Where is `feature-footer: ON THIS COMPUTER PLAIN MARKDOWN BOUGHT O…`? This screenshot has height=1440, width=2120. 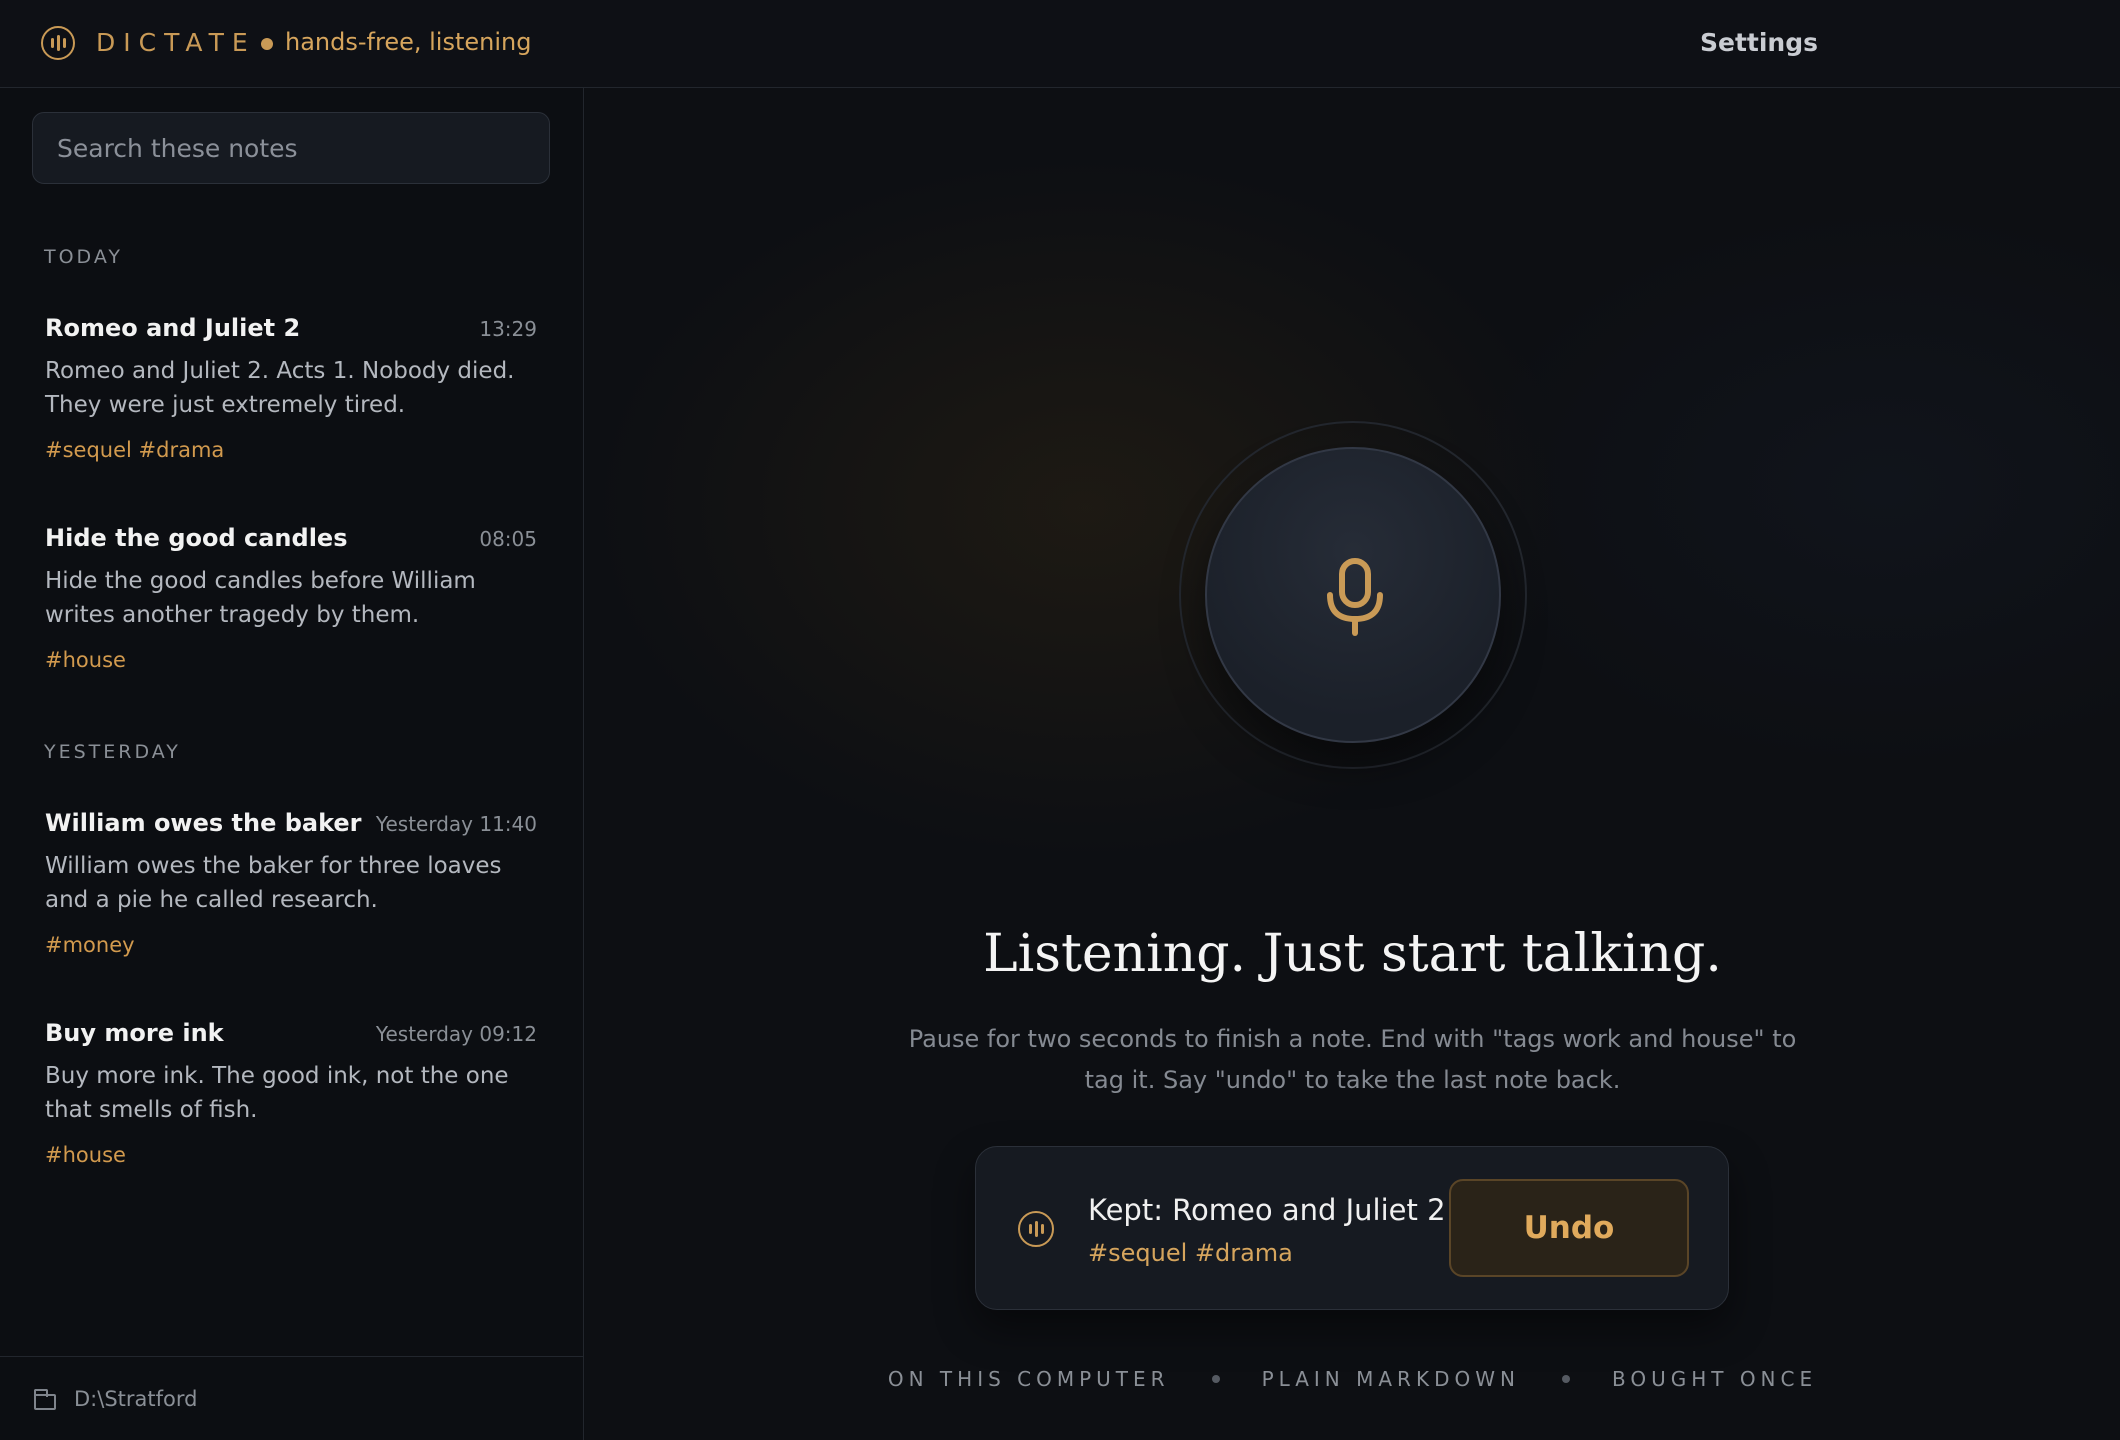 feature-footer: ON THIS COMPUTER PLAIN MARKDOWN BOUGHT O… is located at coordinates (1352, 1379).